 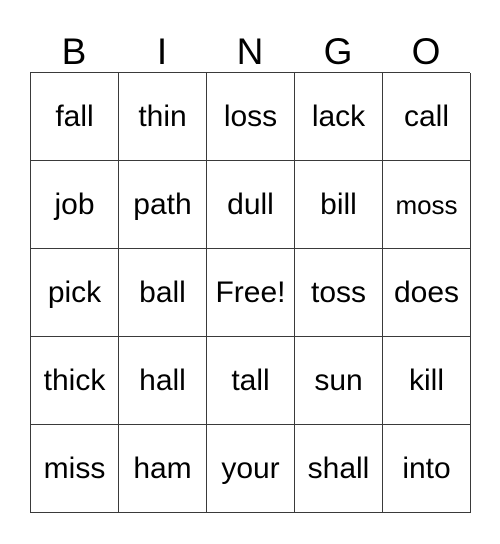 I want to click on bingo-cell: sun, so click(x=339, y=381).